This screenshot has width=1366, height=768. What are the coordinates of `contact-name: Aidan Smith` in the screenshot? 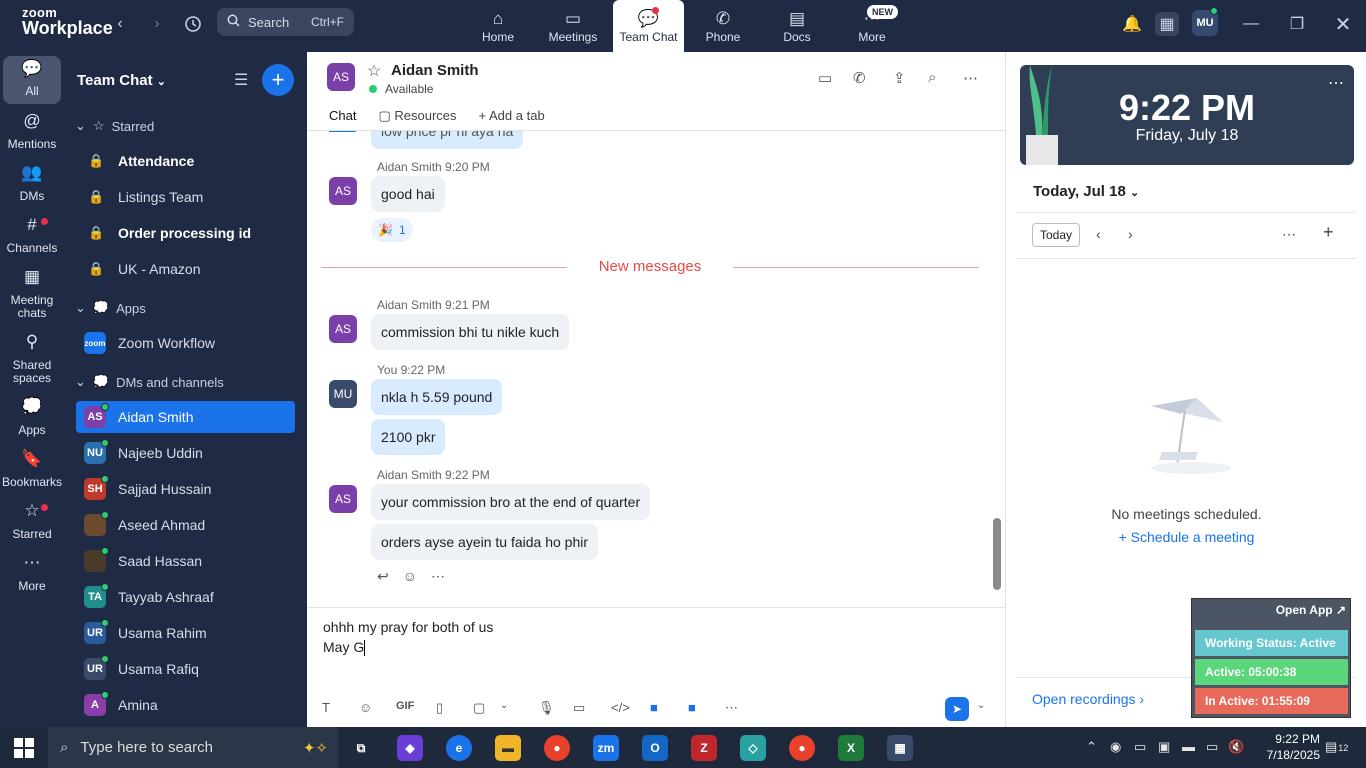 It's located at (435, 70).